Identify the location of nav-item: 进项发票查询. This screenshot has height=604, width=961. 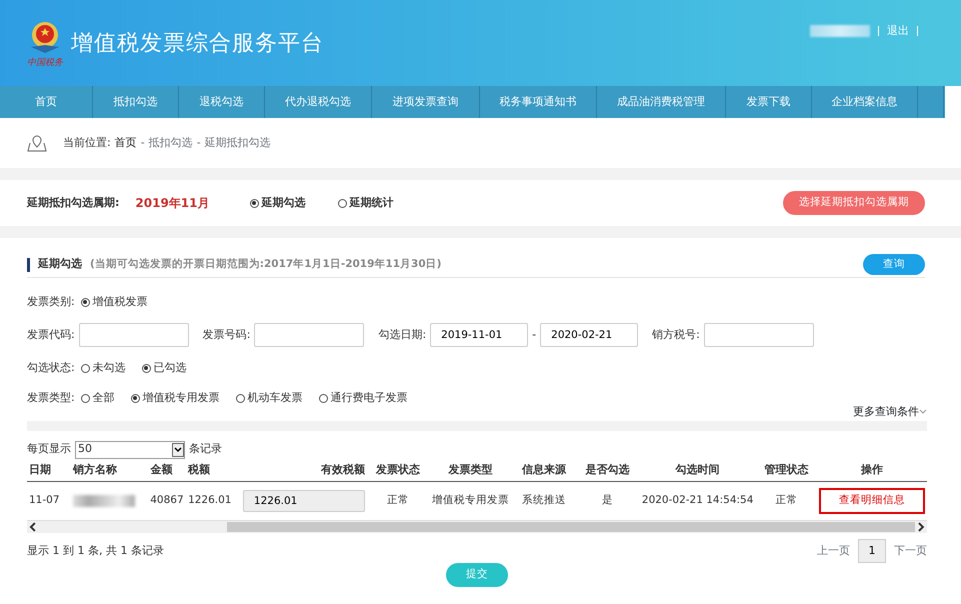
(426, 102).